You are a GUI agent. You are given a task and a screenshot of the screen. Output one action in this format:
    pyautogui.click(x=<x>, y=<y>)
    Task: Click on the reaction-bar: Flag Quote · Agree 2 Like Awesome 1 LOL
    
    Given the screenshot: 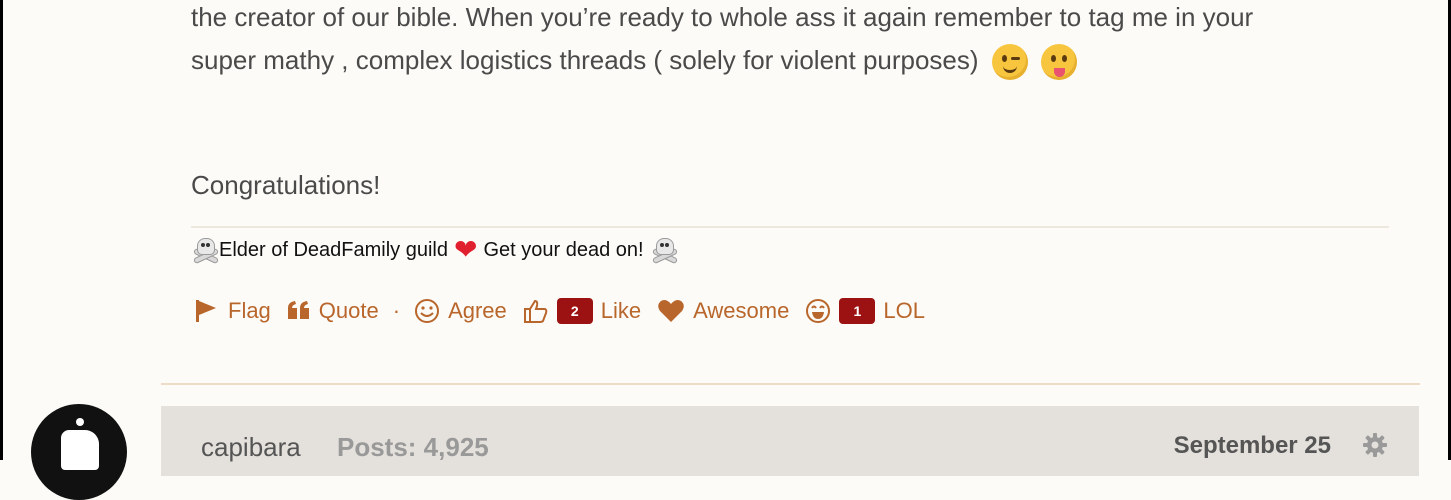 What is the action you would take?
    pyautogui.click(x=567, y=311)
    